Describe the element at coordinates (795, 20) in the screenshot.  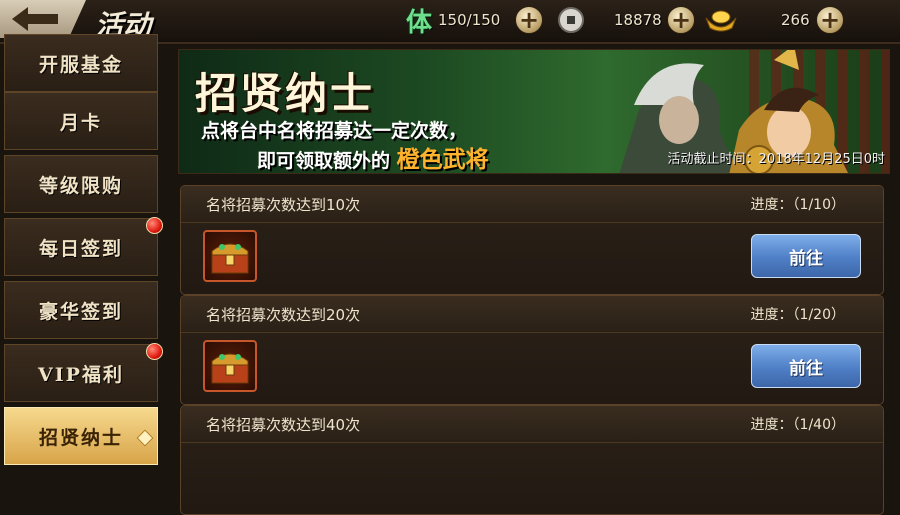
I see `gold-value: 266` at that location.